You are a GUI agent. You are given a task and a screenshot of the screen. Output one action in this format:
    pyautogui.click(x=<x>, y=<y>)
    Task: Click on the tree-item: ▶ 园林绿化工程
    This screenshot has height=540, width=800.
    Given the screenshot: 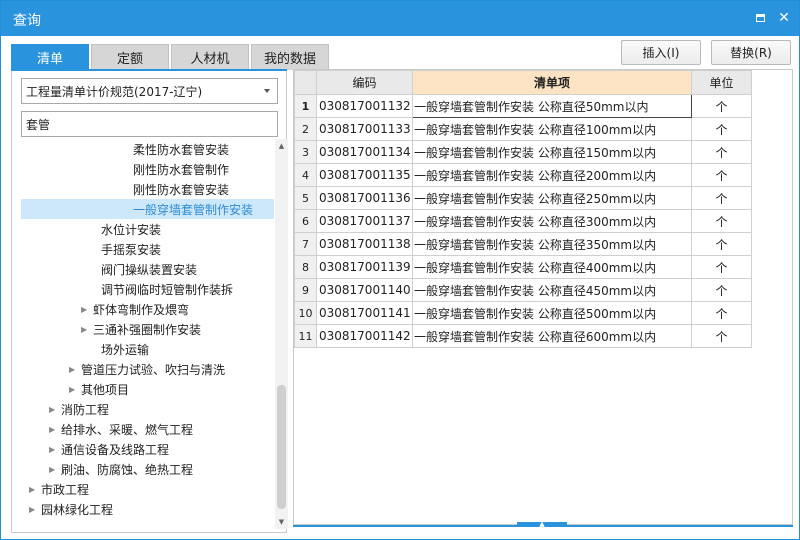 What is the action you would take?
    pyautogui.click(x=147, y=509)
    